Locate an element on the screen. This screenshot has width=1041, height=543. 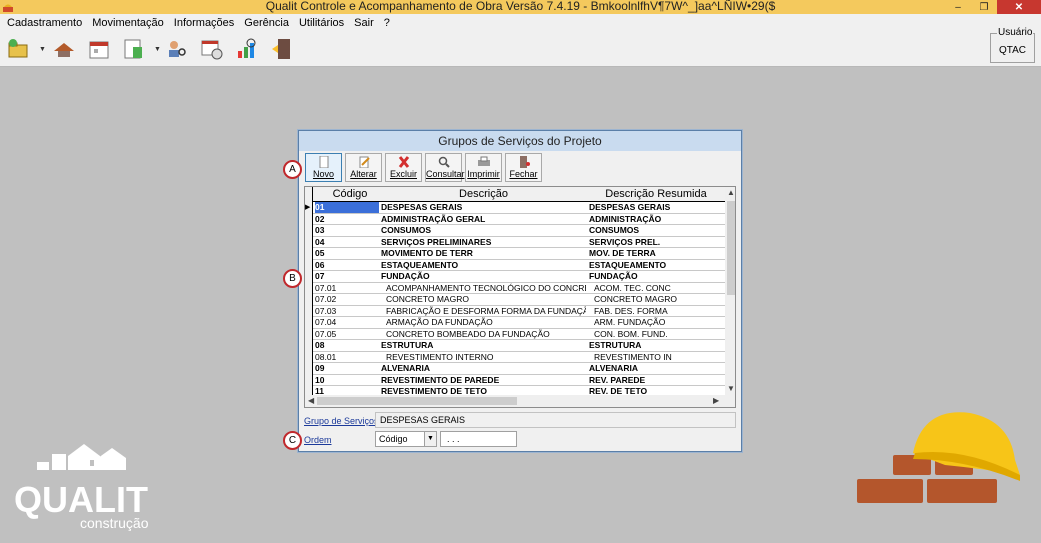
qualit-logo: QUALIT construção is located at coordinates (81, 487).